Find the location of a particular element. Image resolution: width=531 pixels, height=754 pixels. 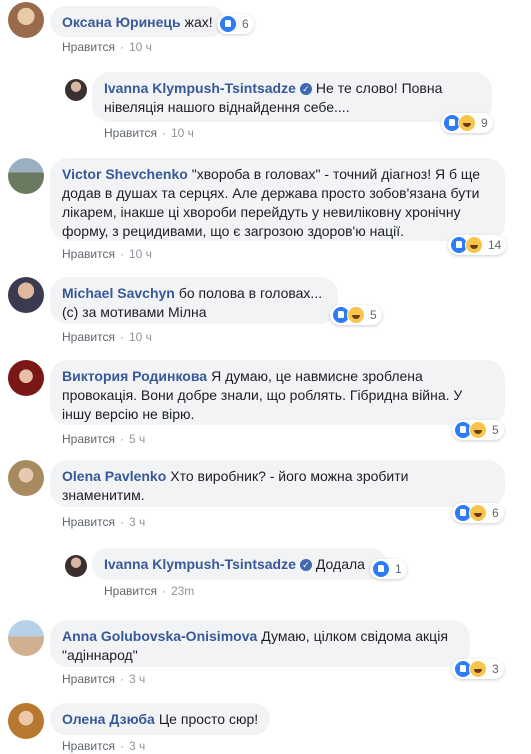

reaction-count: 1 is located at coordinates (398, 569).